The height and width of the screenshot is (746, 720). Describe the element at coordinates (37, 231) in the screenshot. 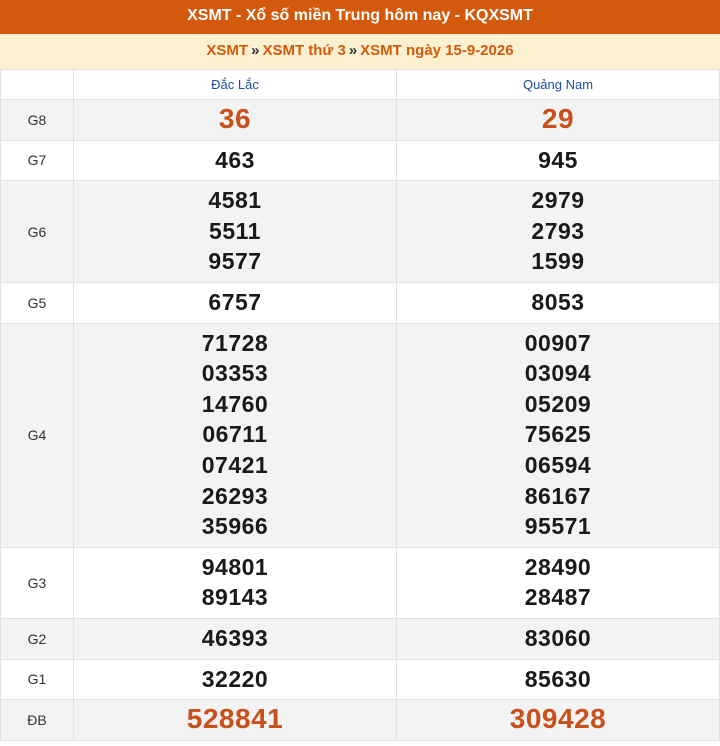

I see `prize-label: G6` at that location.